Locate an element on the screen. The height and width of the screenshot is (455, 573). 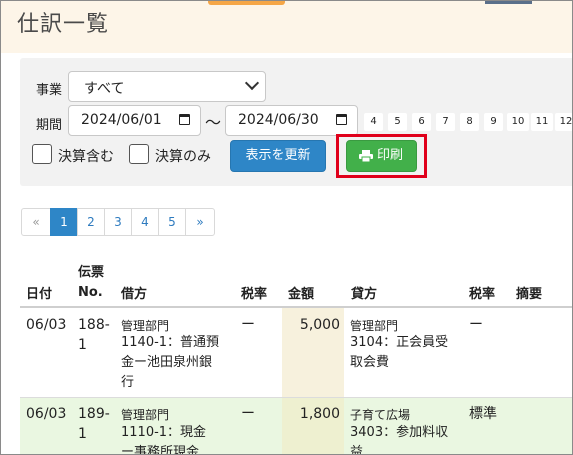
print-button: 印刷 is located at coordinates (381, 156).